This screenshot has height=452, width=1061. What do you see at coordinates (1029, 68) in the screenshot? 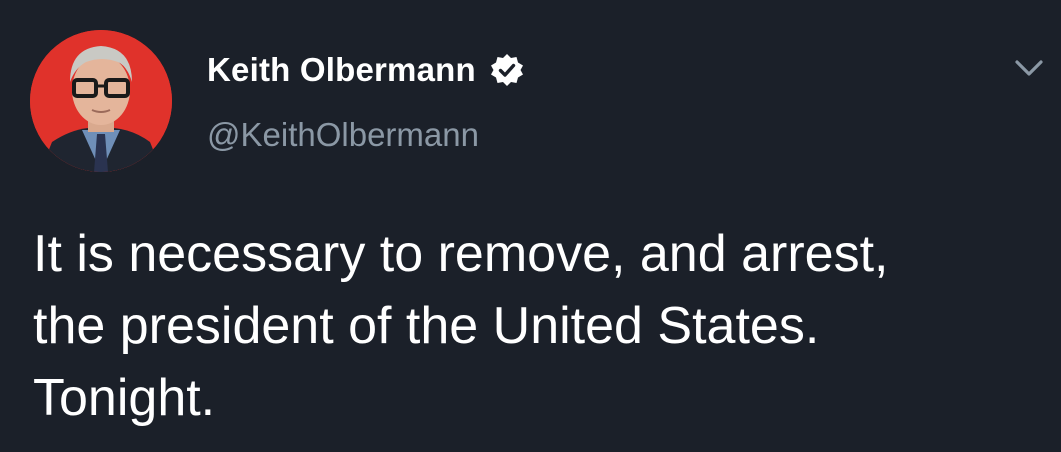
I see `chevron-down-icon` at bounding box center [1029, 68].